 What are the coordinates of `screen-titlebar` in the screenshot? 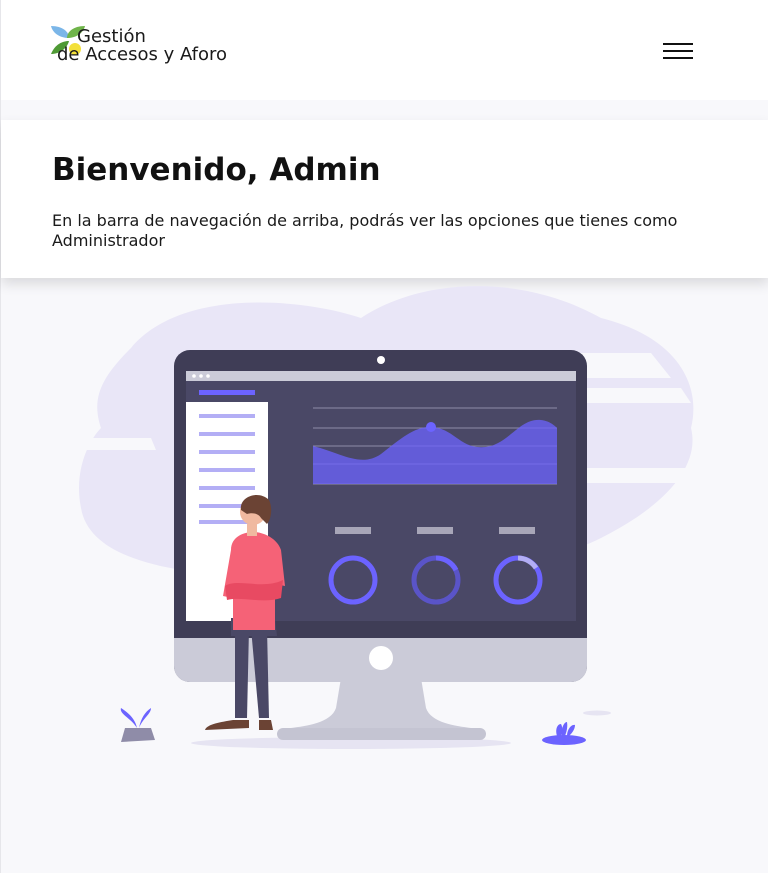 It's located at (381, 376).